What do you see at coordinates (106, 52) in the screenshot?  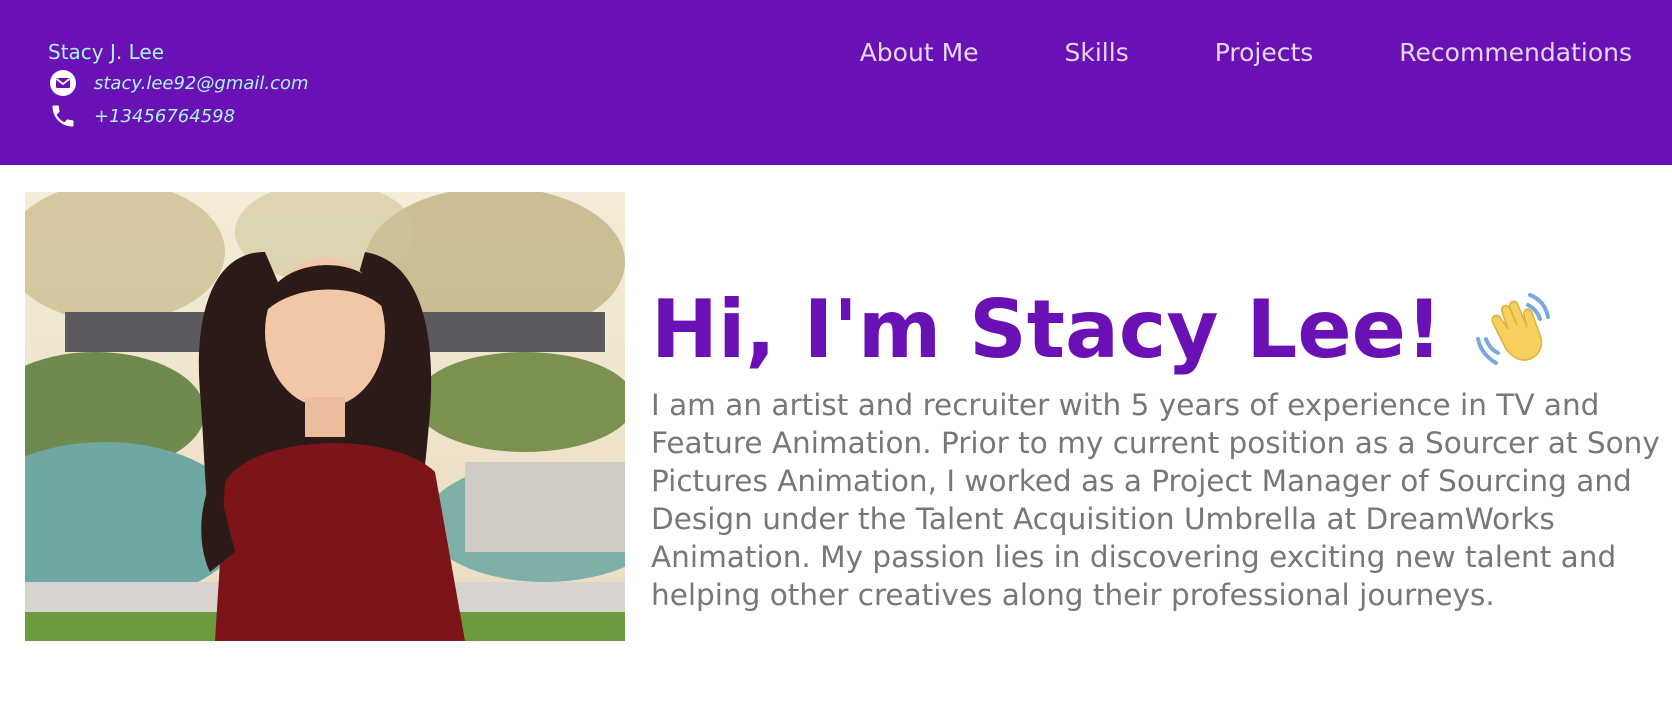 I see `contact-name: Stacy J. Lee` at bounding box center [106, 52].